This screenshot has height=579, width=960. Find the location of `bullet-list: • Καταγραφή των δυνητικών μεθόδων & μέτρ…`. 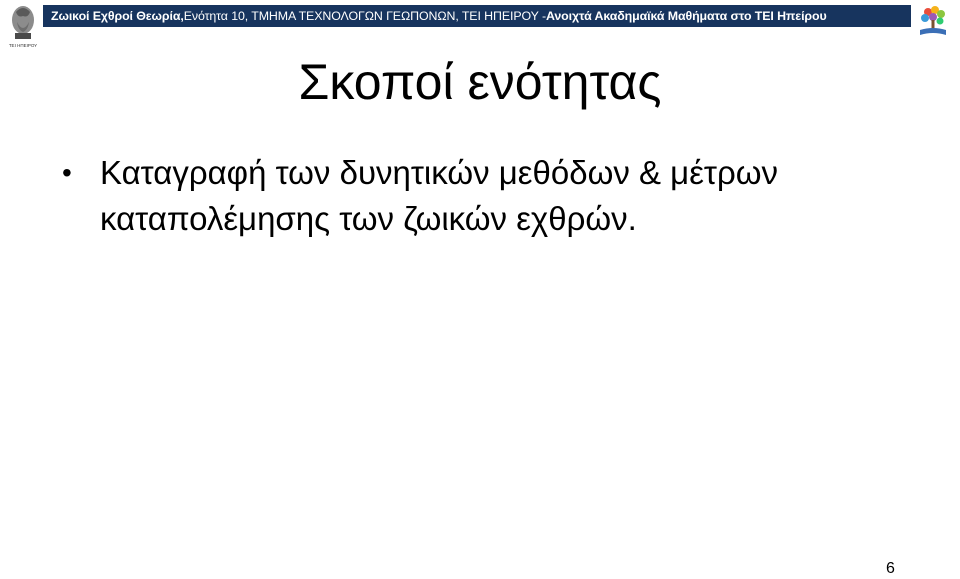

bullet-list: • Καταγραφή των δυνητικών μεθόδων & μέτρ… is located at coordinates (498, 196).